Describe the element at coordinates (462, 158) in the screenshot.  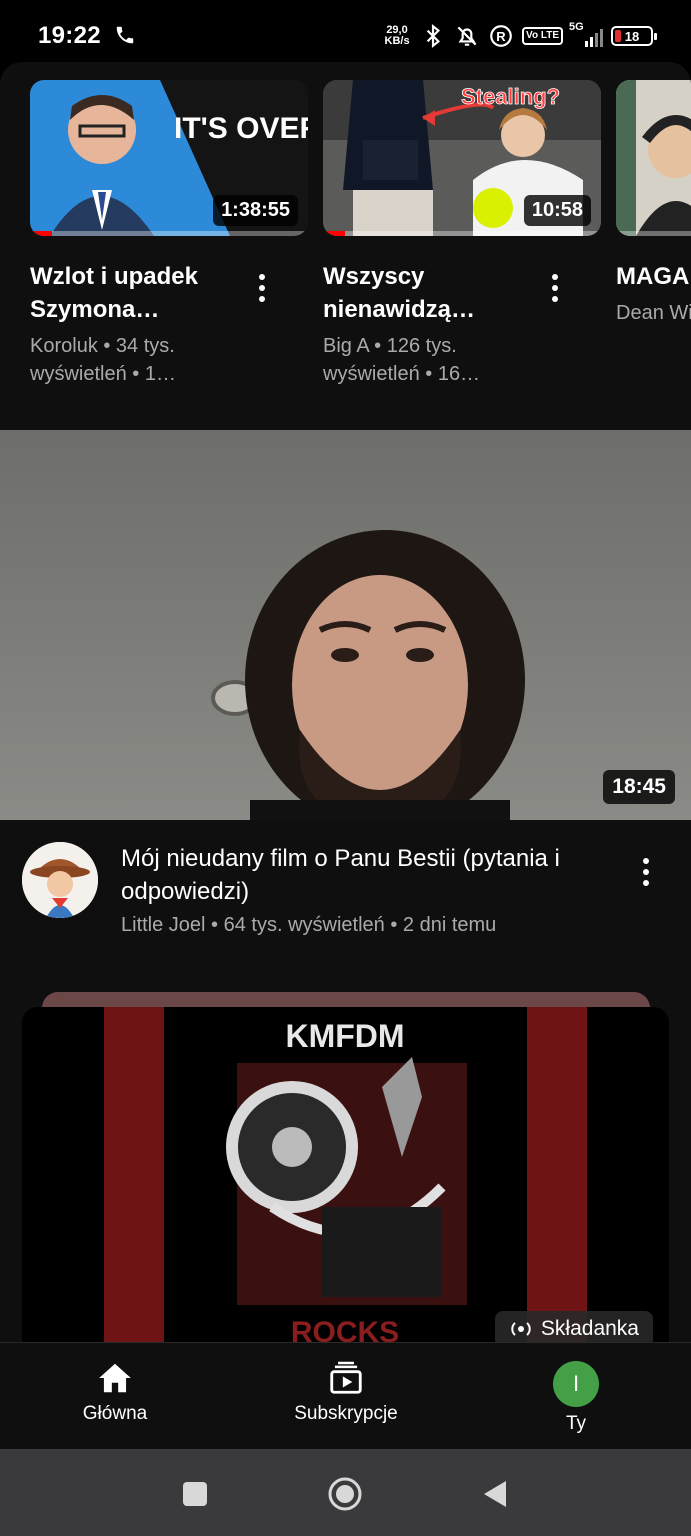
I see `video-thumbnail: Stealing? 10:58` at that location.